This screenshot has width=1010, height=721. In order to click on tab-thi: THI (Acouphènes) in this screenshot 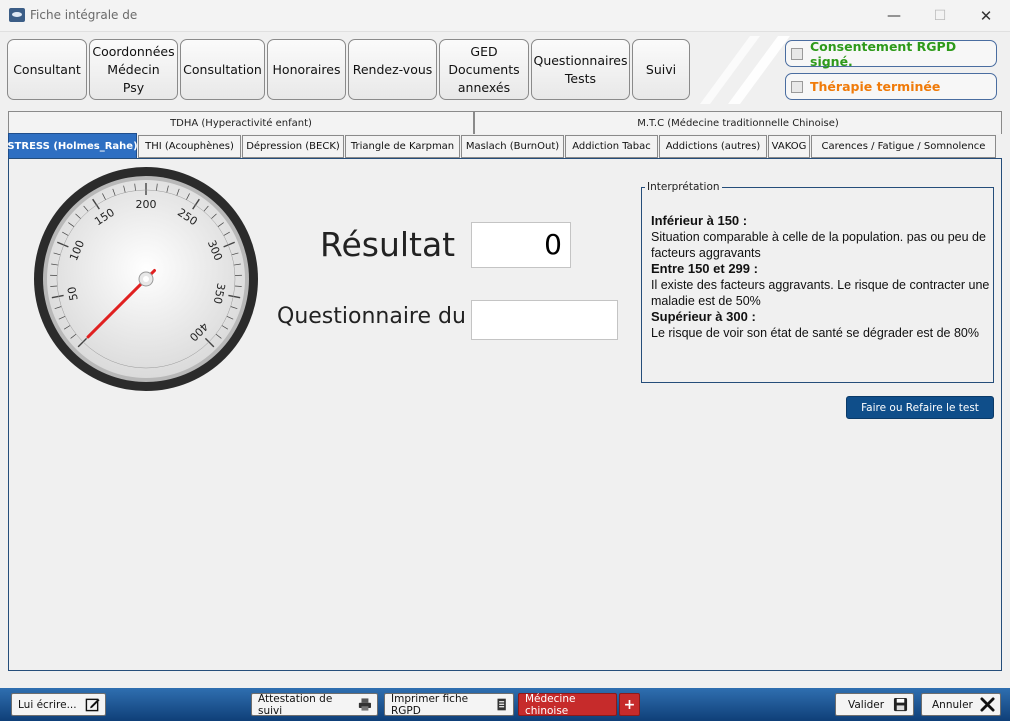, I will do `click(189, 146)`.